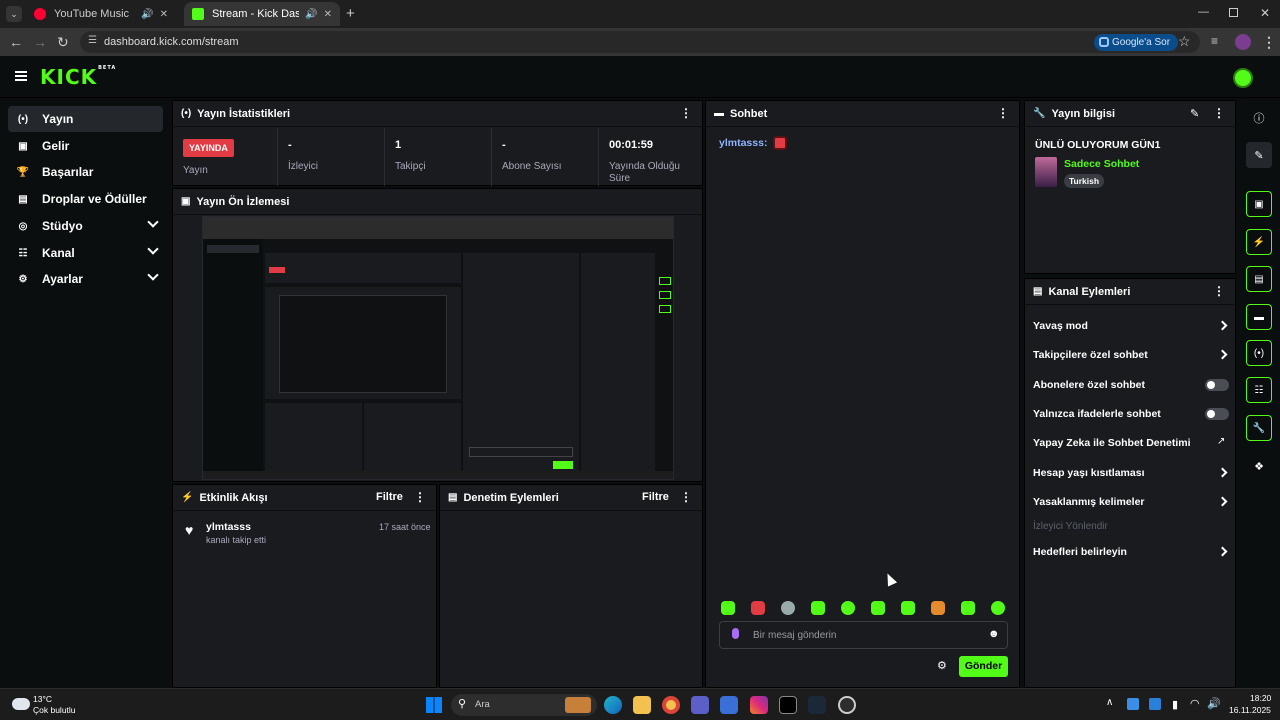 Image resolution: width=1280 pixels, height=720 pixels. I want to click on chat-input: Bir mesaj gönderin ☻, so click(863, 635).